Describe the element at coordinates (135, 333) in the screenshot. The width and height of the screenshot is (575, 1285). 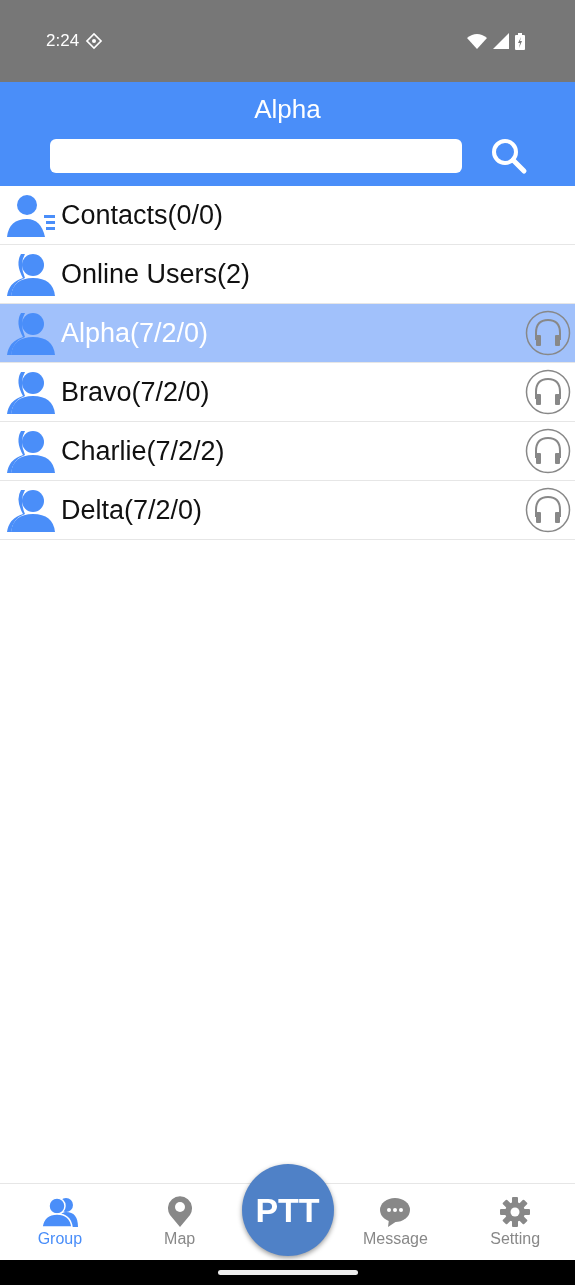
I see `item-label: Alpha(7/2/0)` at that location.